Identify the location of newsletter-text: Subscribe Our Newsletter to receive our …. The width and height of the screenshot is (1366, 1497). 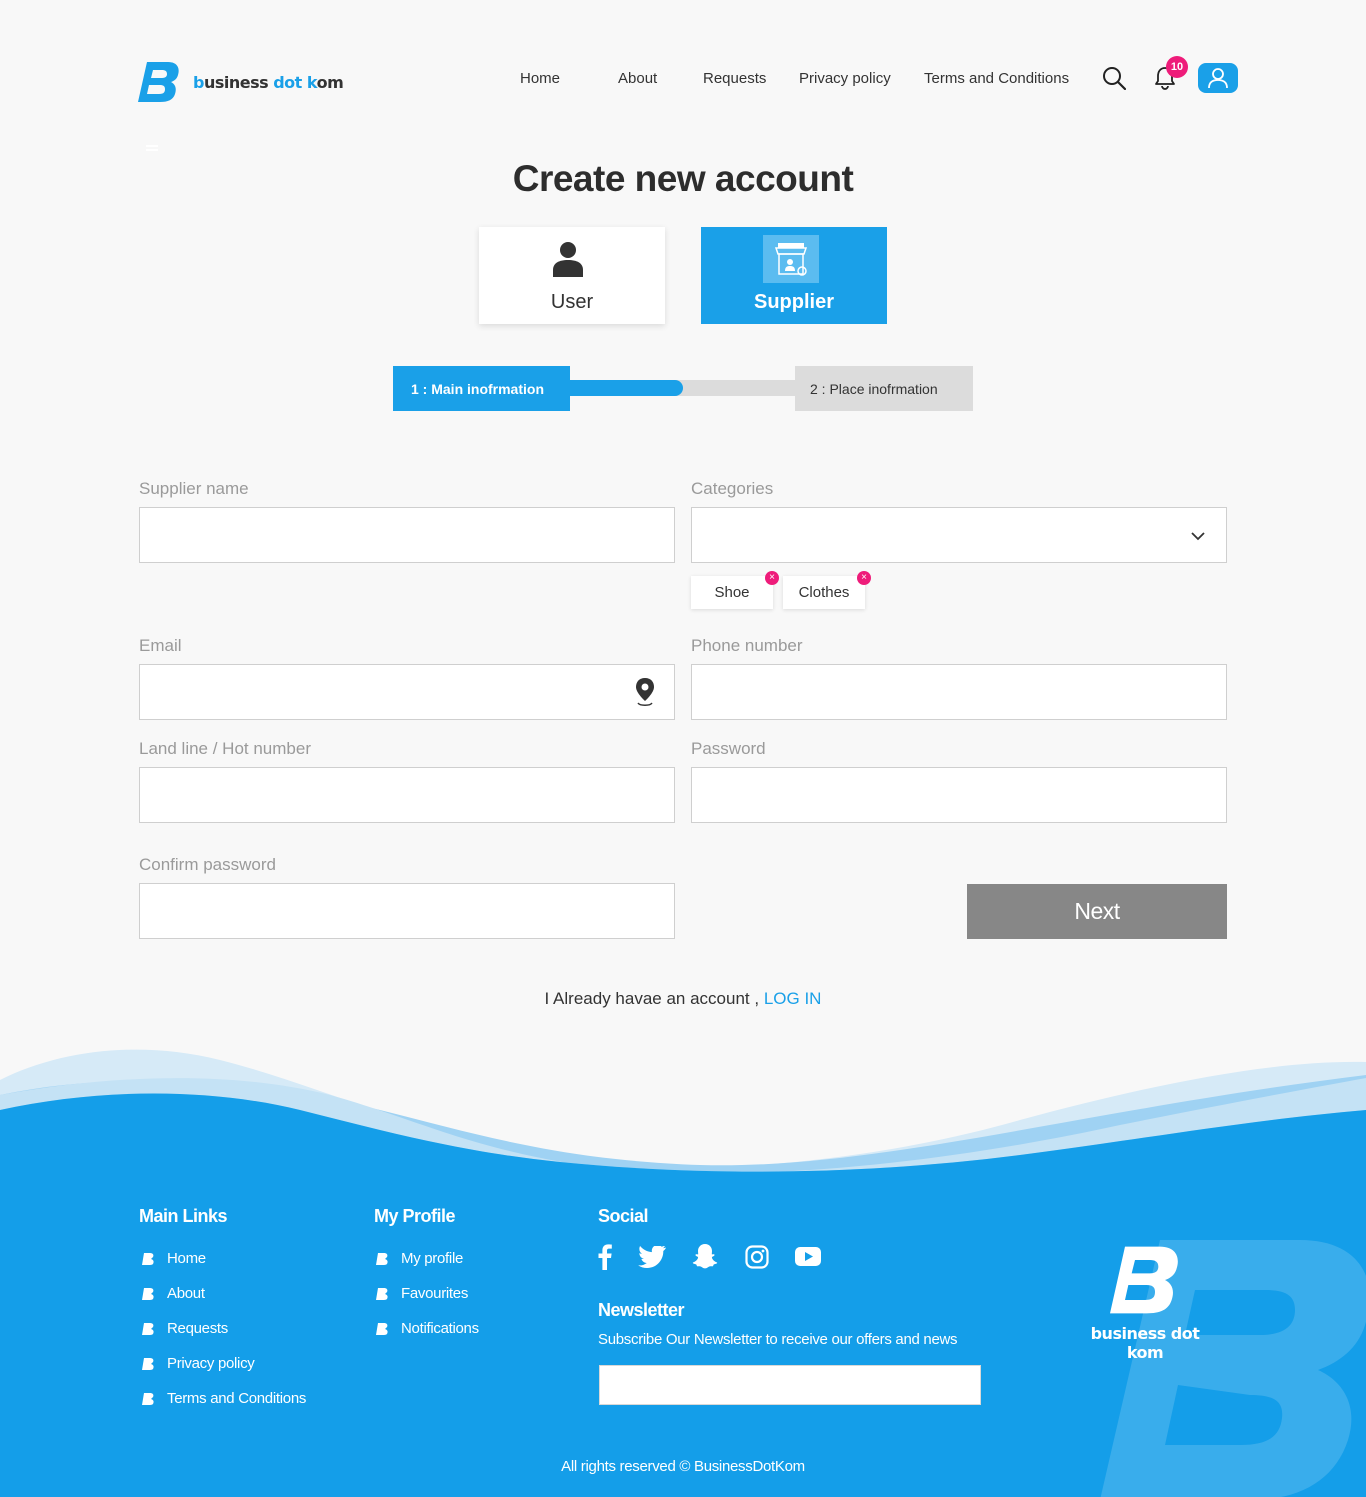
(778, 1339).